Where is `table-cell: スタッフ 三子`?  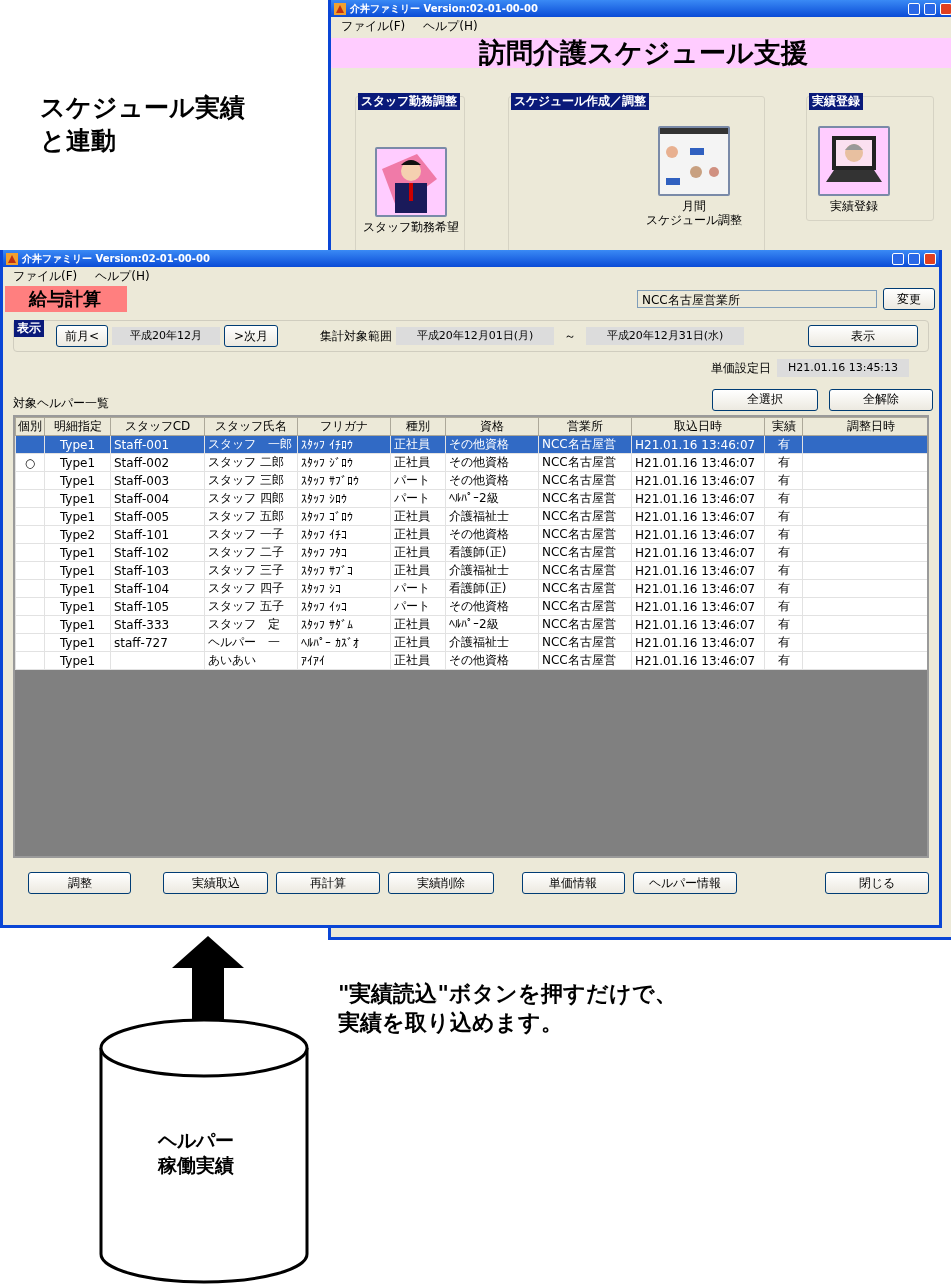 table-cell: スタッフ 三子 is located at coordinates (246, 570).